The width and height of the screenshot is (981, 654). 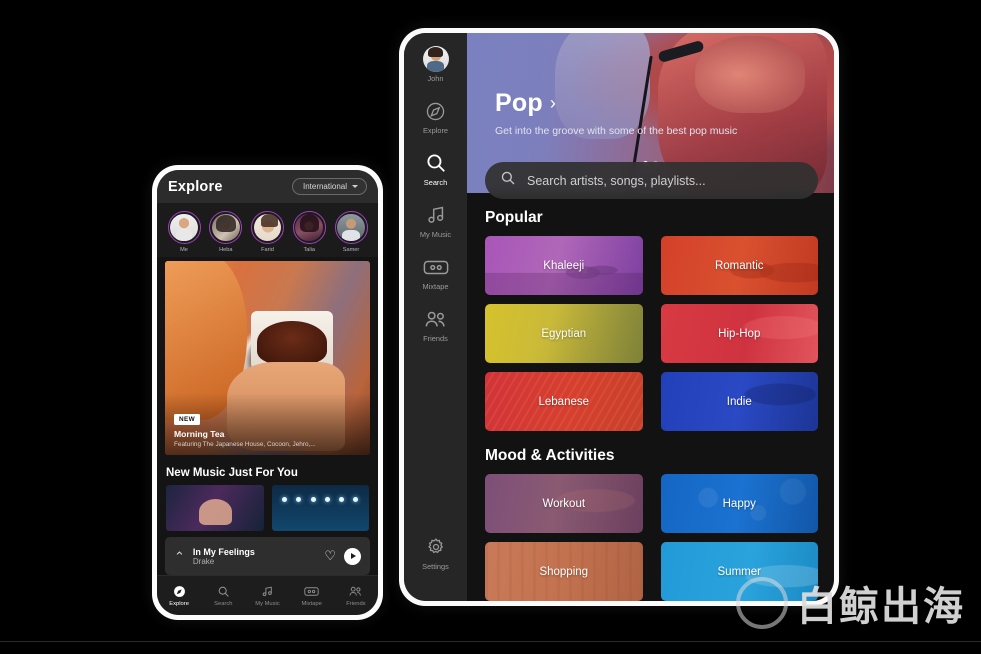 I want to click on sidebar-item-mixtape: Mixtape, so click(x=435, y=273).